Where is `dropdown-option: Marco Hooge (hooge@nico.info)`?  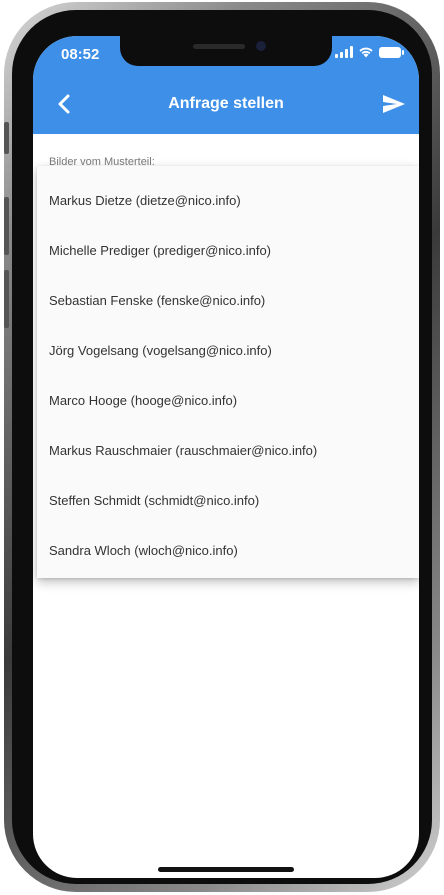 dropdown-option: Marco Hooge (hooge@nico.info) is located at coordinates (228, 400).